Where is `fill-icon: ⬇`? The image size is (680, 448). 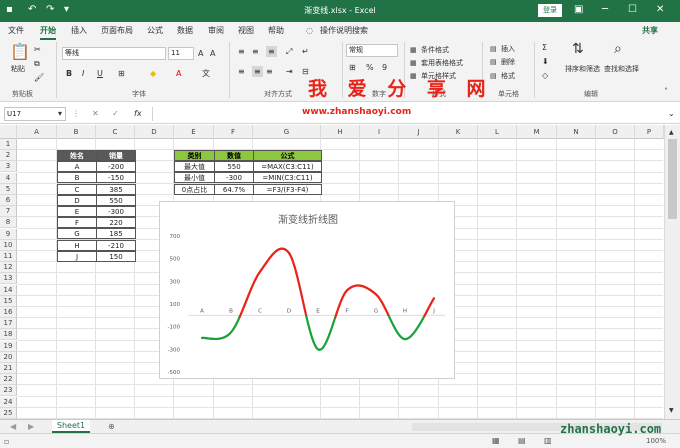
fill-icon: ⬇ is located at coordinates (545, 61).